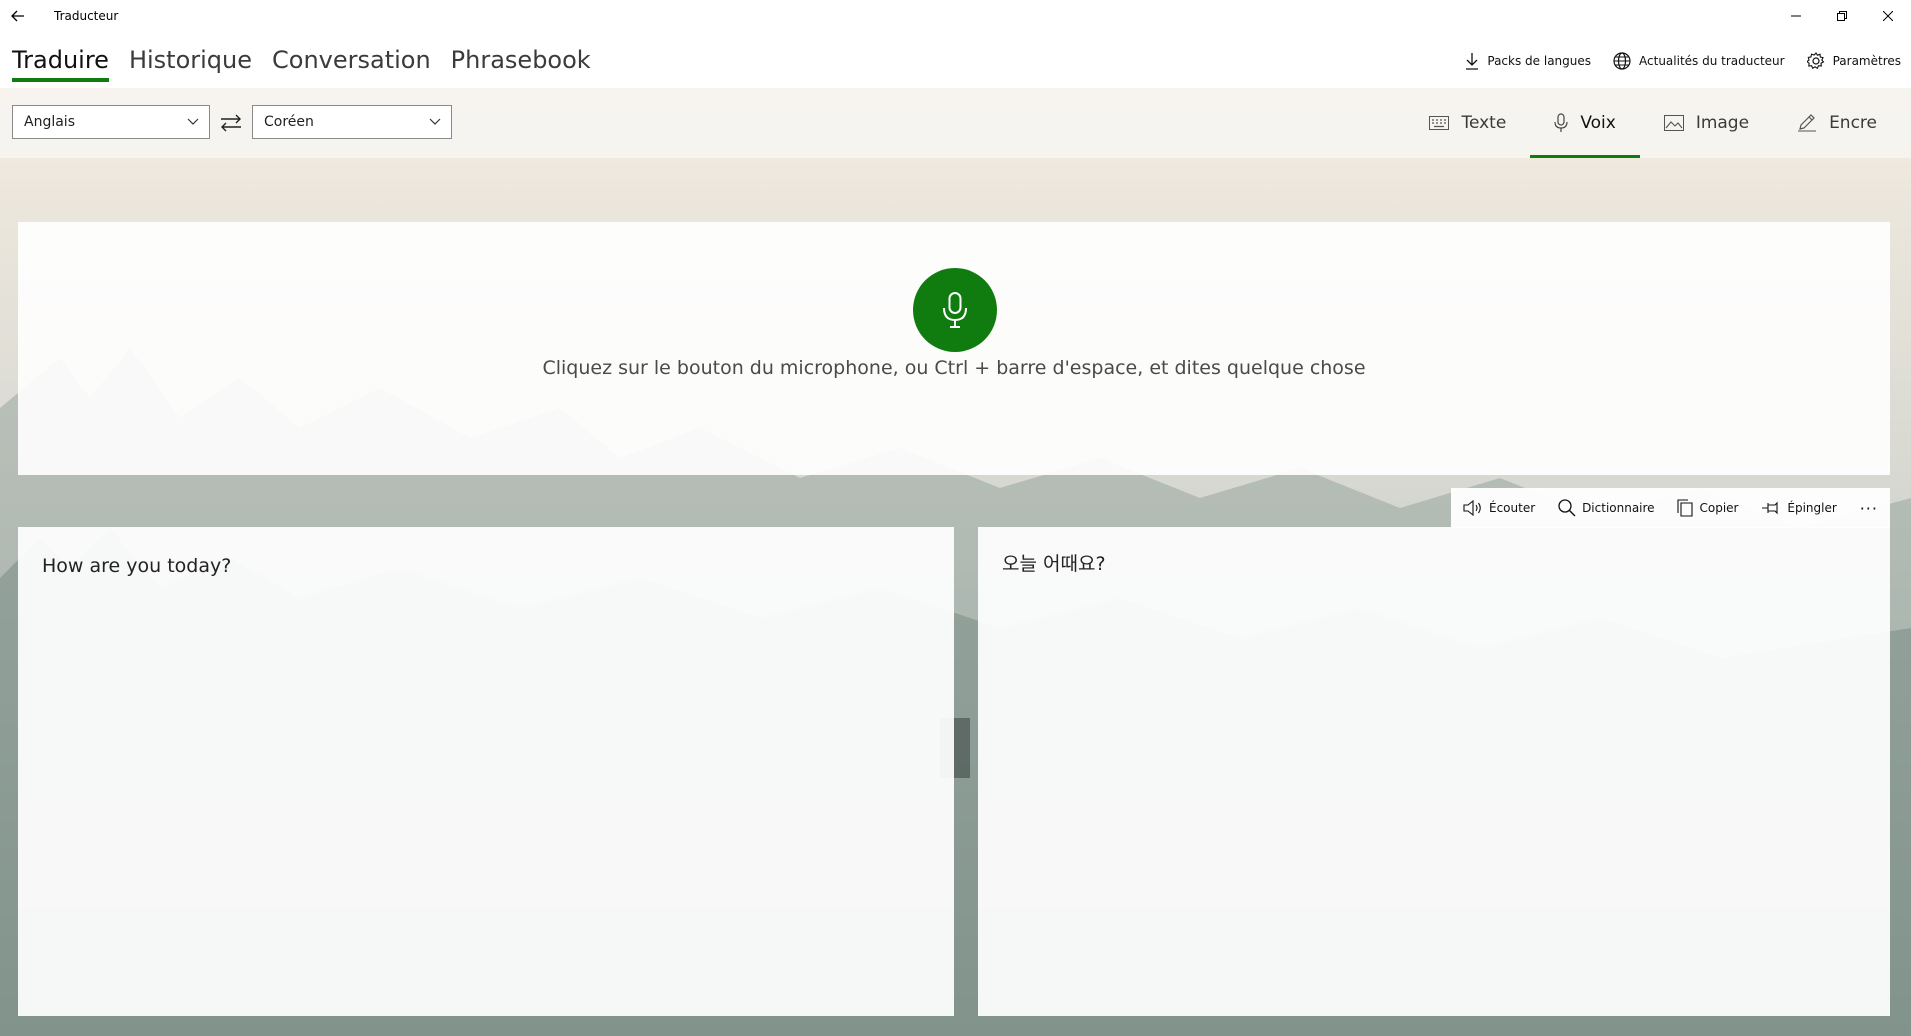 The height and width of the screenshot is (1036, 1911). Describe the element at coordinates (1812, 508) in the screenshot. I see `pin-label: Épingler` at that location.